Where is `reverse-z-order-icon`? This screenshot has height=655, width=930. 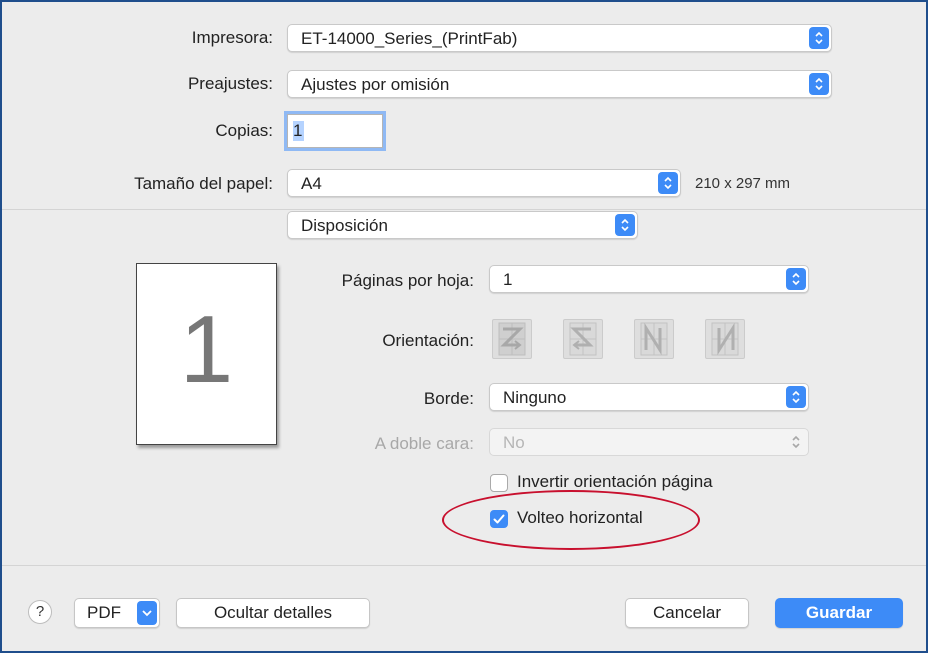 reverse-z-order-icon is located at coordinates (583, 339).